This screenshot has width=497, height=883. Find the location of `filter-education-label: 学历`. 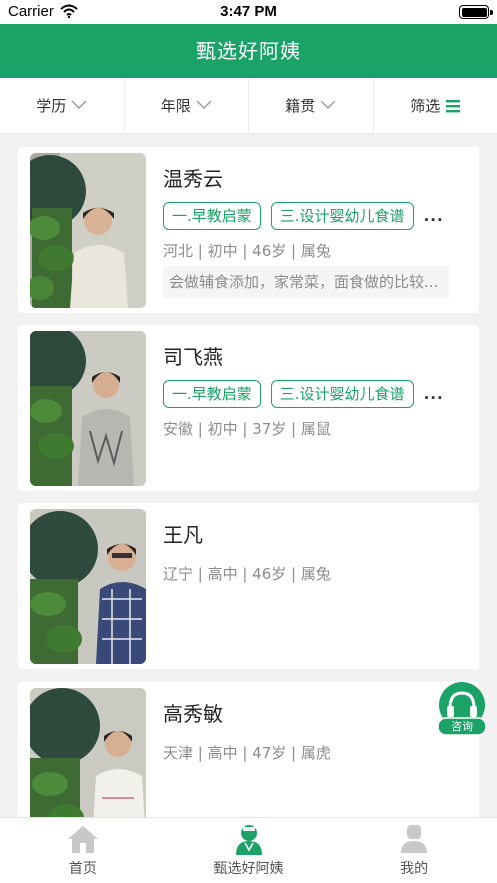

filter-education-label: 学历 is located at coordinates (51, 106).